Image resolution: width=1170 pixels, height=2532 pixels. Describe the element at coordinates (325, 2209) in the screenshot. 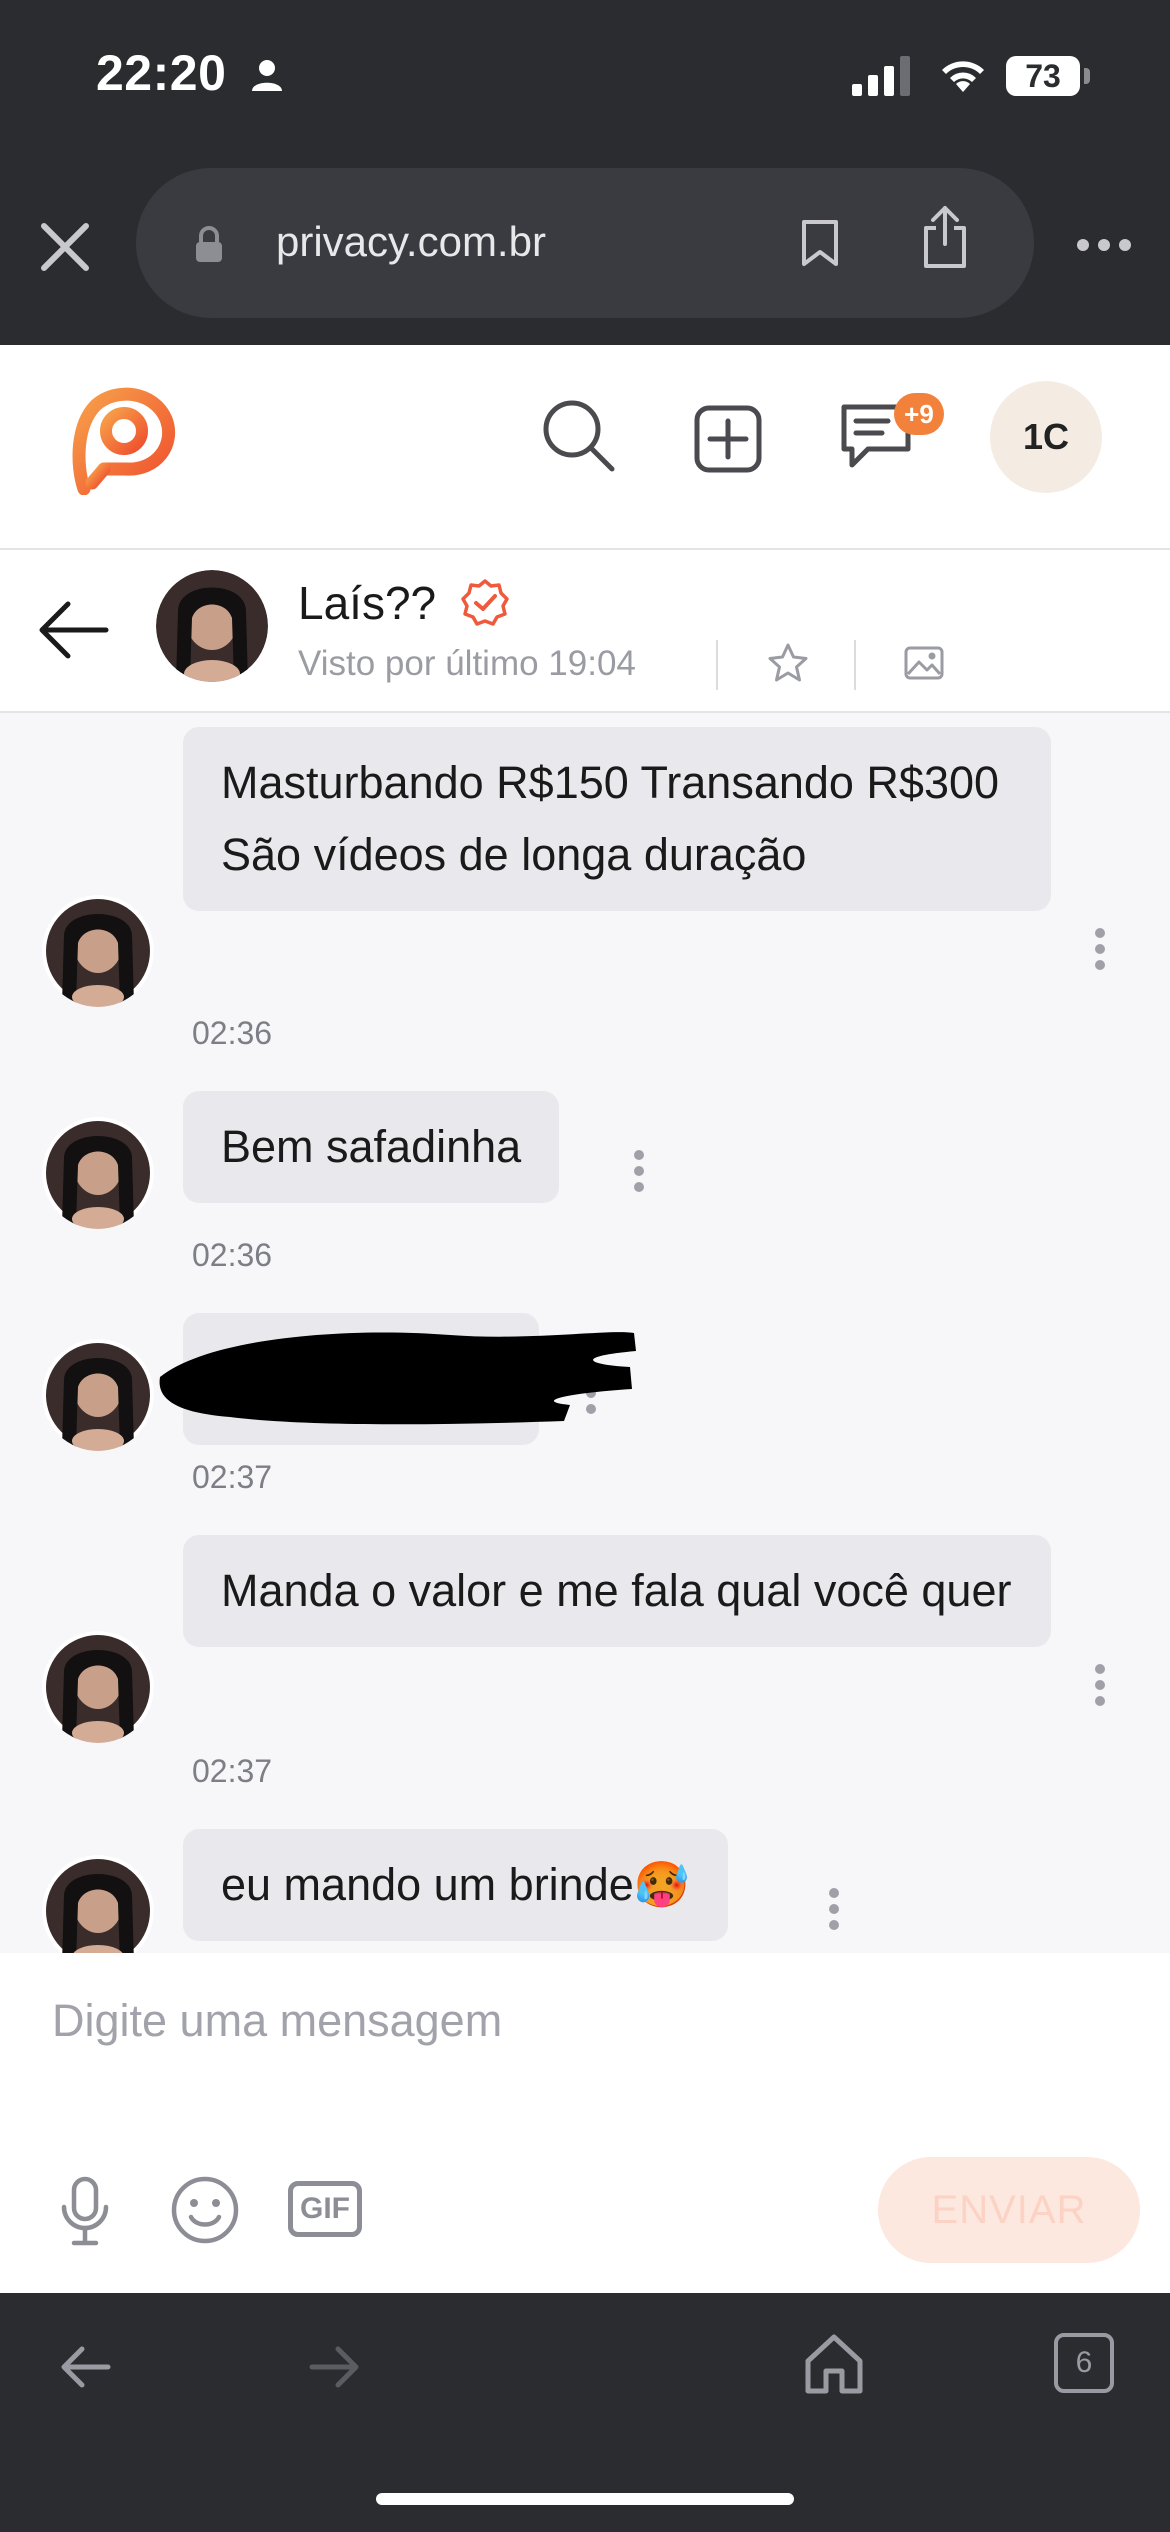

I see `gif-button: GIF` at that location.